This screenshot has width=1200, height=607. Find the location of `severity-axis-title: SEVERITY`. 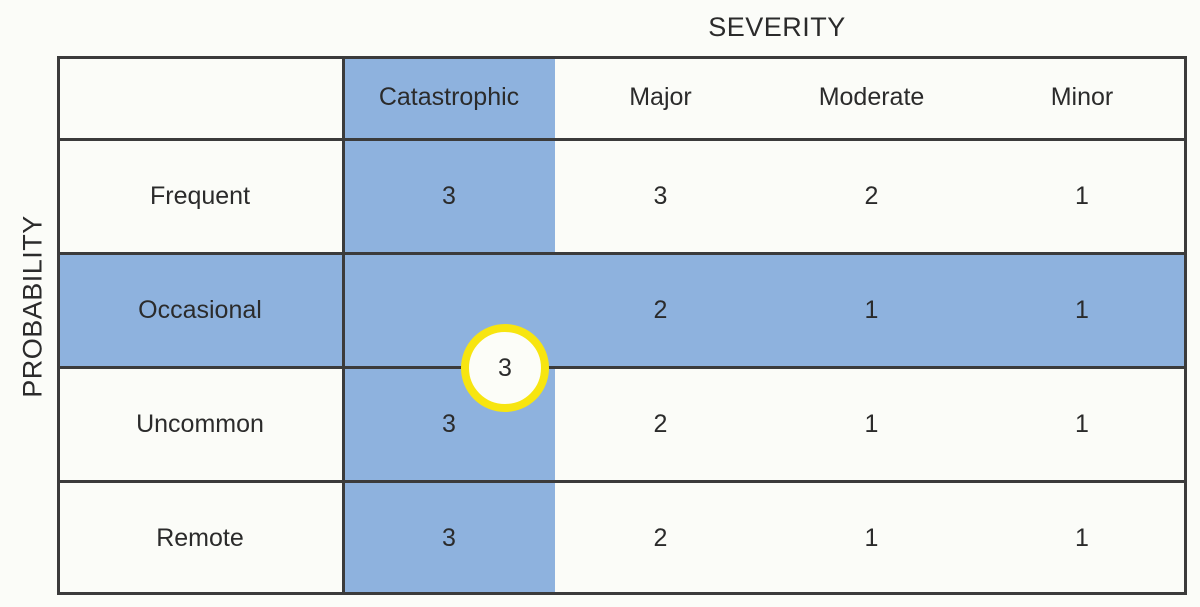

severity-axis-title: SEVERITY is located at coordinates (777, 27).